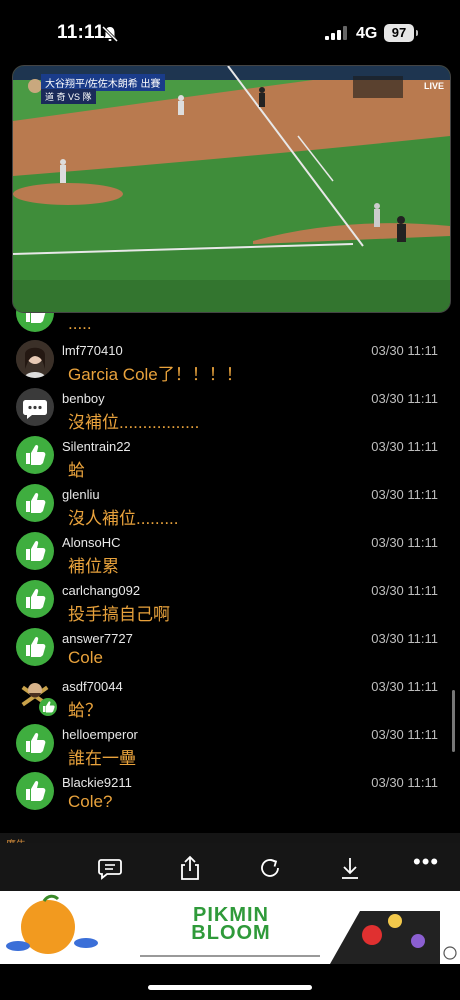  What do you see at coordinates (76, 470) in the screenshot?
I see `comment-message: 蛤` at bounding box center [76, 470].